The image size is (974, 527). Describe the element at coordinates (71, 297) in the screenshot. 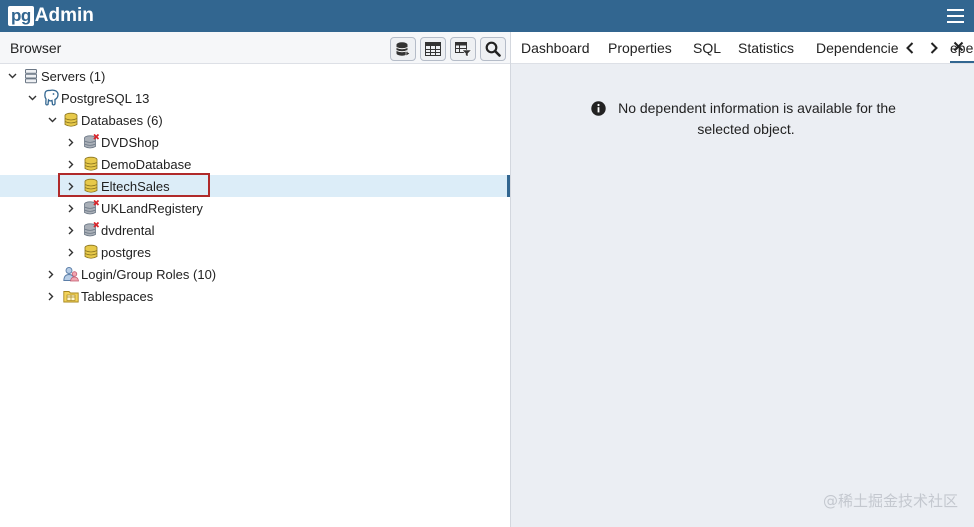

I see `tablespaces-icon` at that location.